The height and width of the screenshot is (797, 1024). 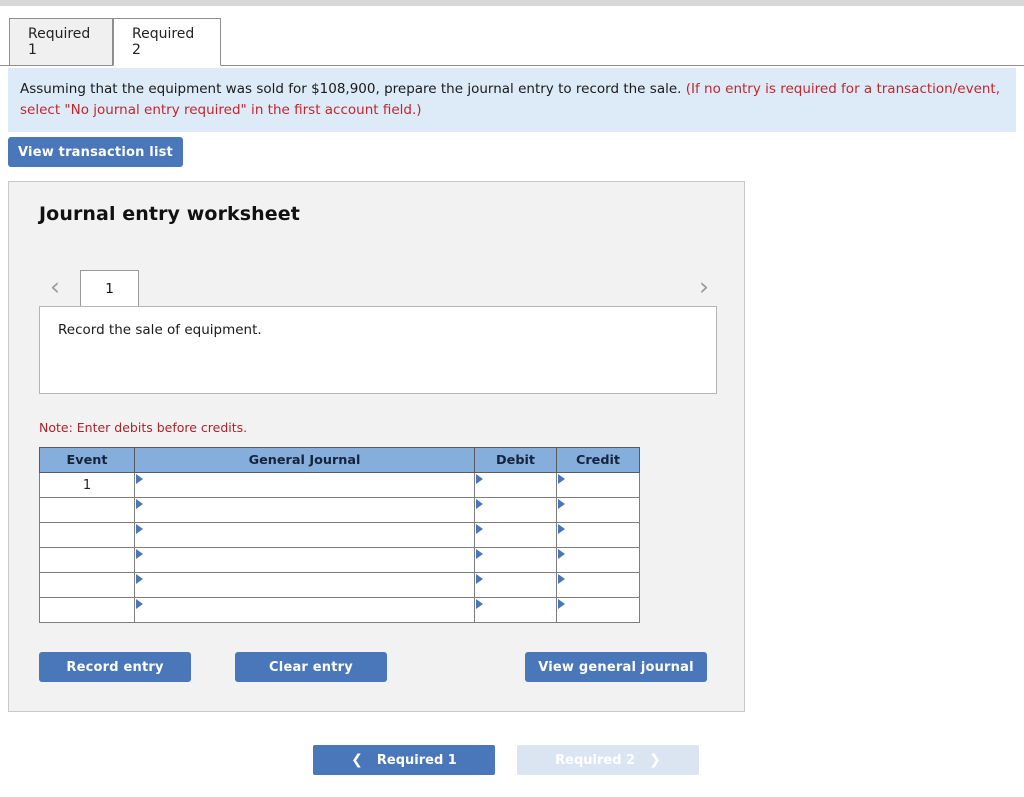 I want to click on nav-required-1-label: Required 1, so click(x=416, y=760).